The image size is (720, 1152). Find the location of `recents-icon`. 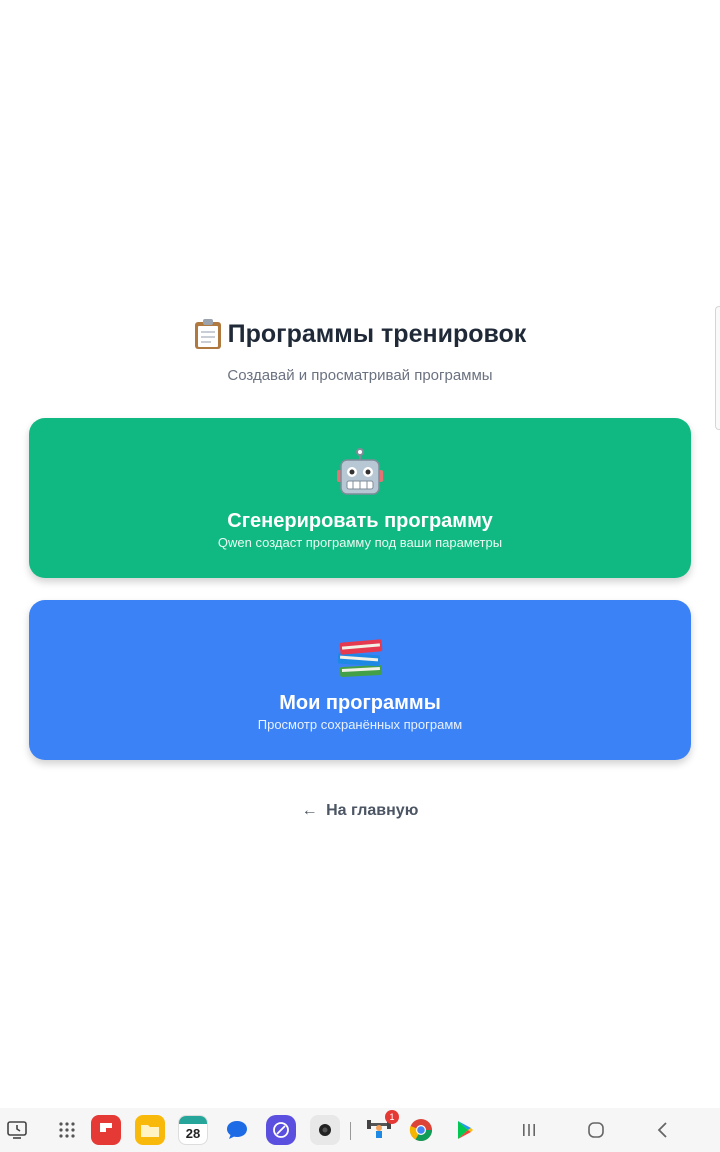

recents-icon is located at coordinates (529, 1130).